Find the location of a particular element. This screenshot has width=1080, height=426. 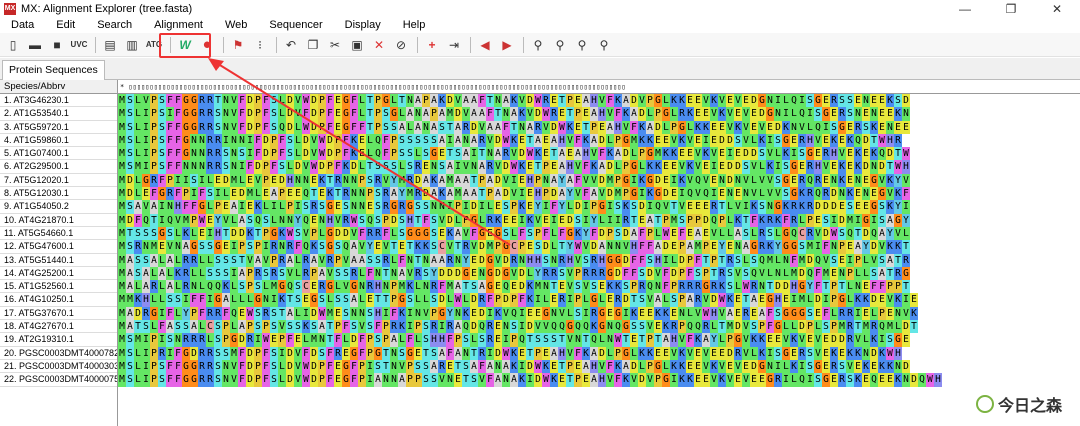

cut-icon: ✂ is located at coordinates (335, 45).